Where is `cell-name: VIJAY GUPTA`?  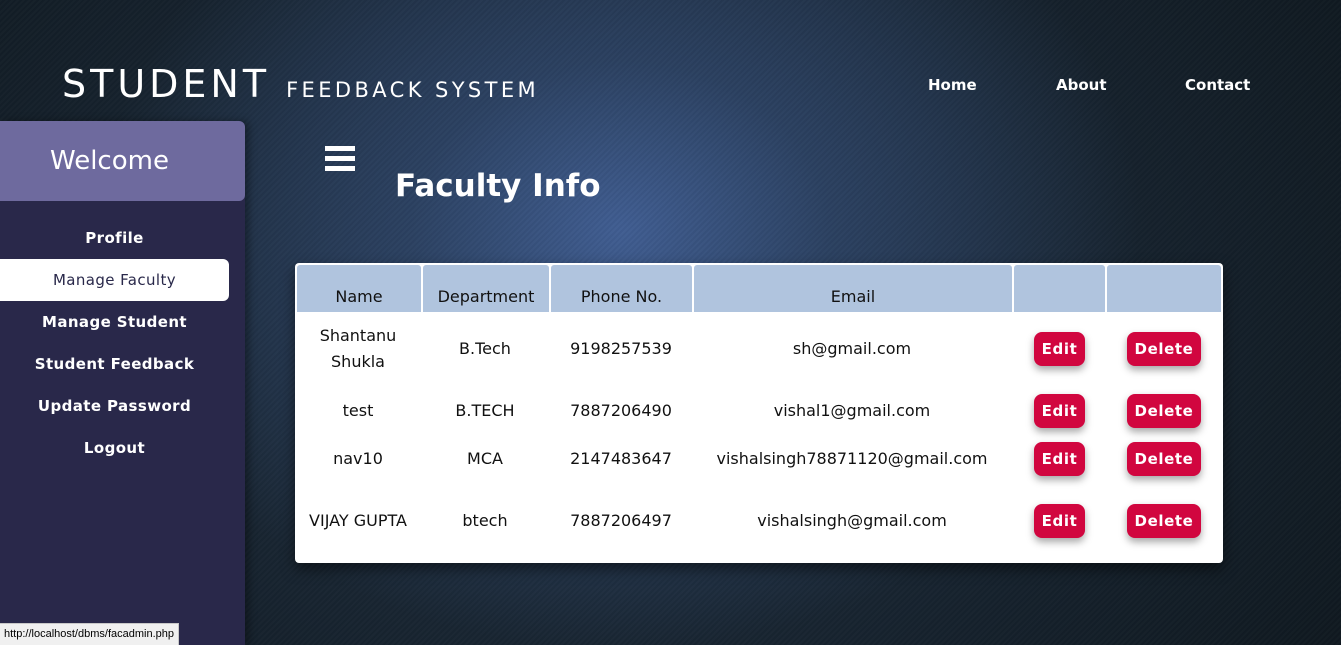 cell-name: VIJAY GUPTA is located at coordinates (358, 520).